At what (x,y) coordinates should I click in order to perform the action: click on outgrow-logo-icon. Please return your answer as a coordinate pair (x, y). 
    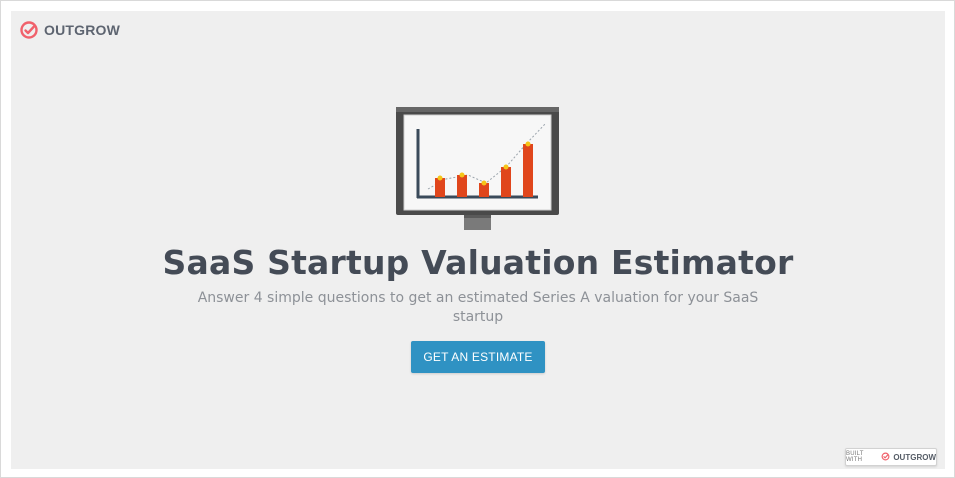
    Looking at the image, I should click on (29, 30).